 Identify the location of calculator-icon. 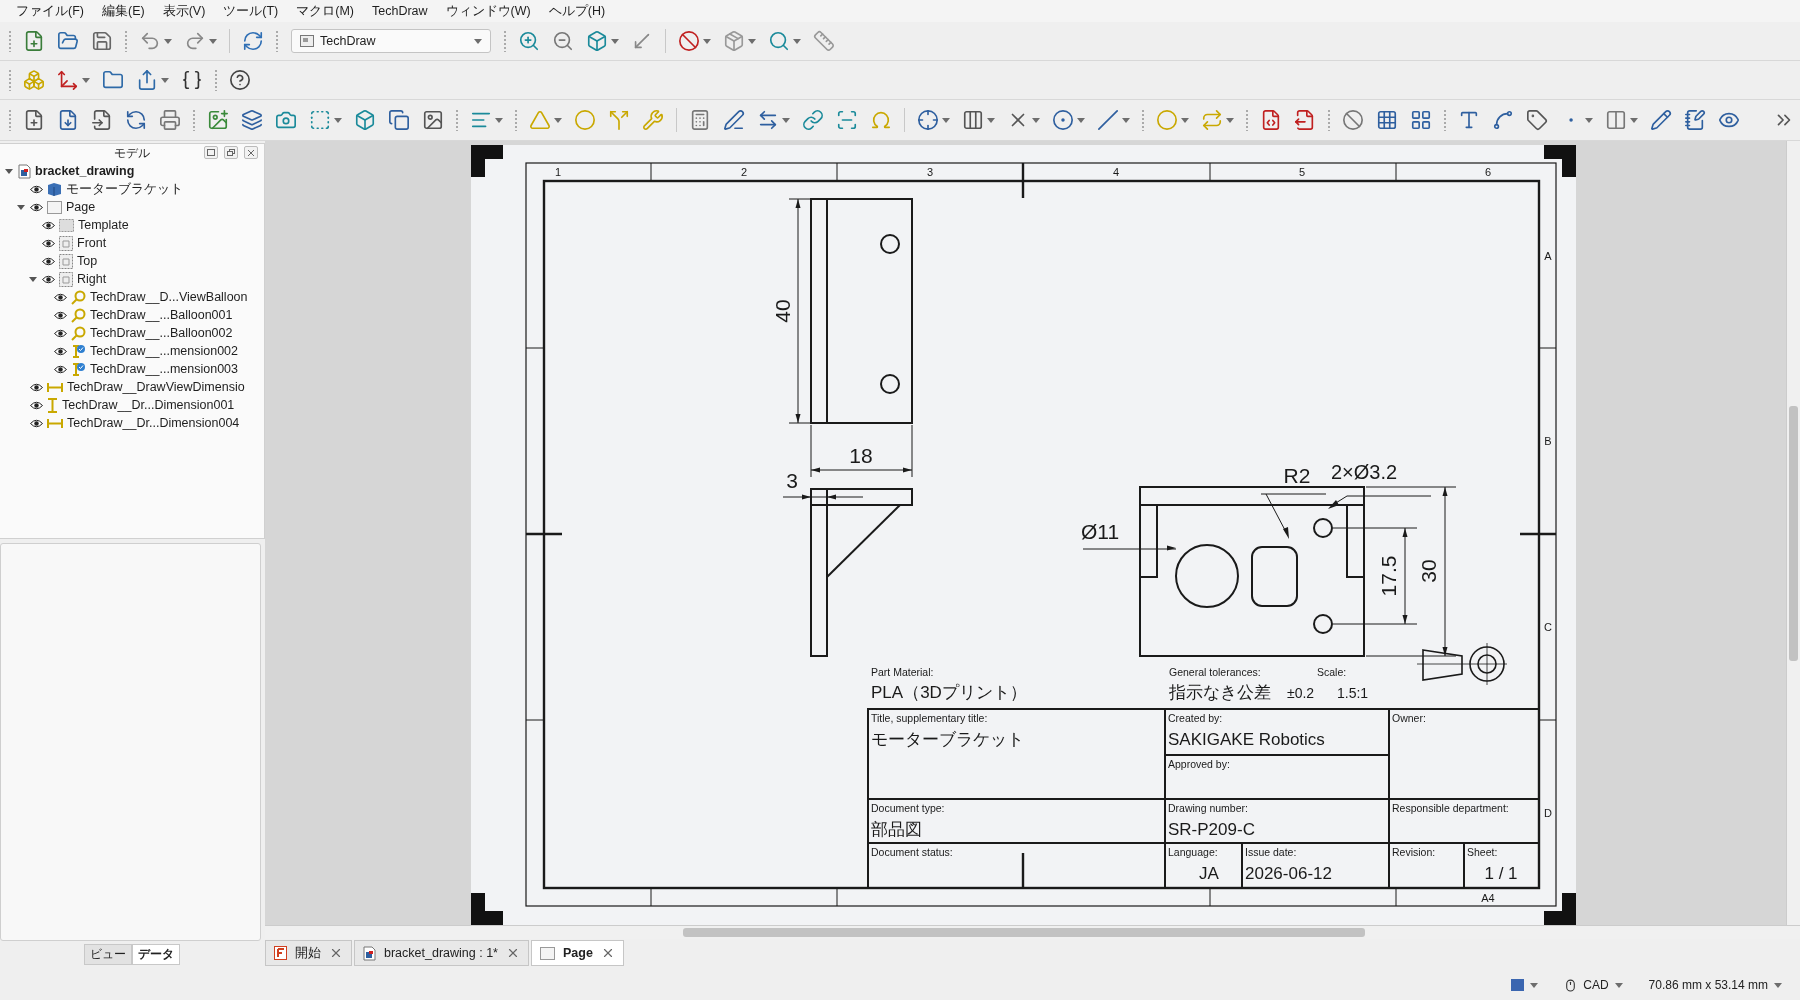
(700, 120).